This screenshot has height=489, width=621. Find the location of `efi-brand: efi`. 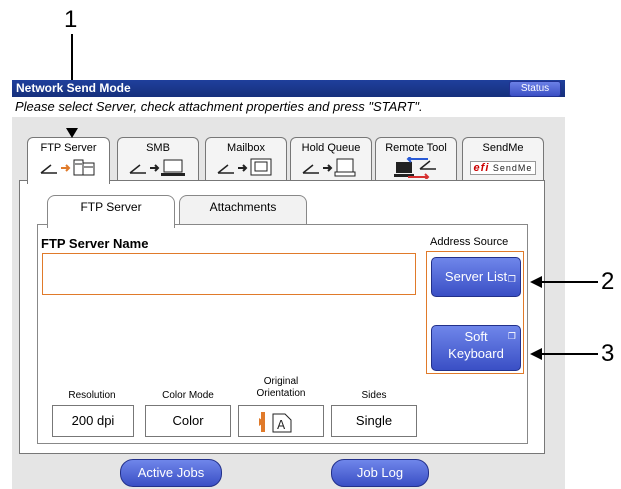

efi-brand: efi is located at coordinates (481, 168).